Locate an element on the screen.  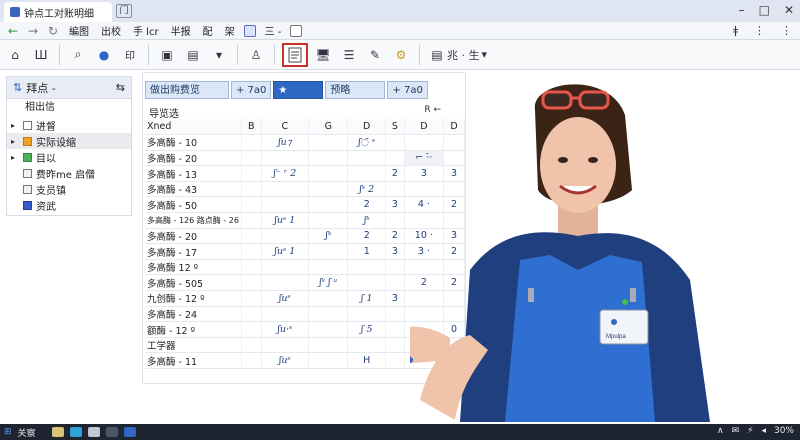
window-icon is located at coordinates (296, 30).